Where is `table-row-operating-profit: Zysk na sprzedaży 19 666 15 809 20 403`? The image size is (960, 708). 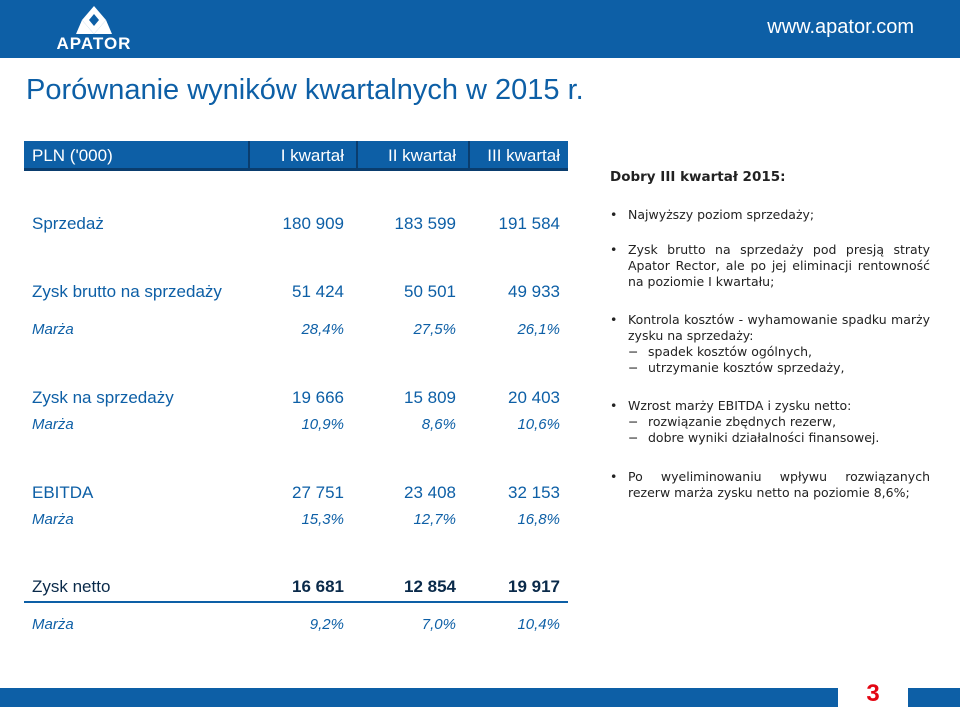 table-row-operating-profit: Zysk na sprzedaży 19 666 15 809 20 403 is located at coordinates (296, 398).